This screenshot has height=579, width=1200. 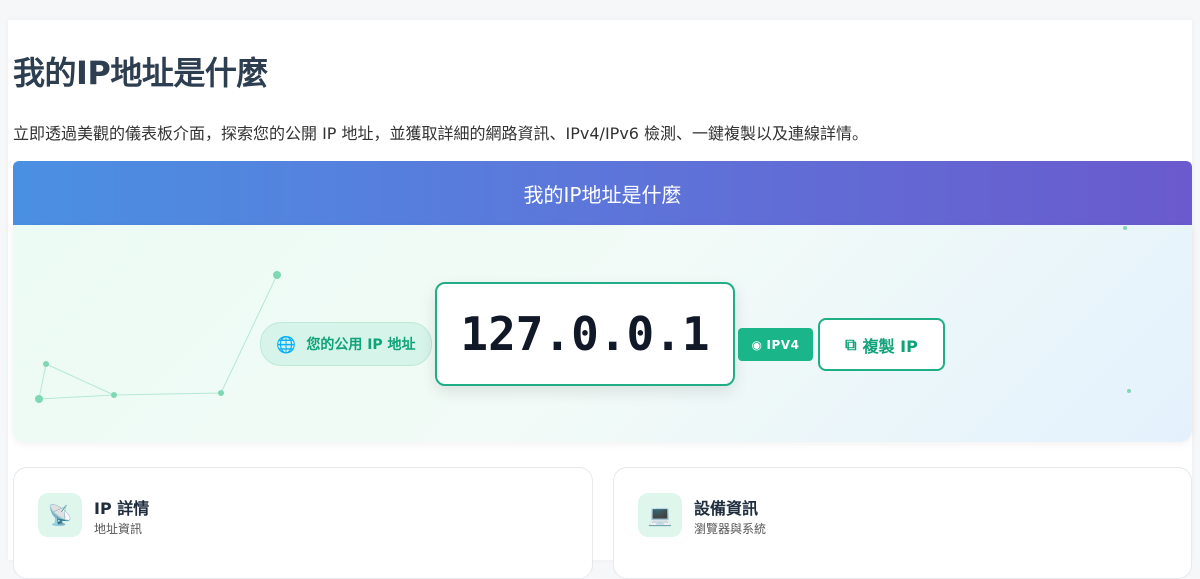 What do you see at coordinates (361, 345) in the screenshot?
I see `public-ip-label-text: 您的公用 IP 地址` at bounding box center [361, 345].